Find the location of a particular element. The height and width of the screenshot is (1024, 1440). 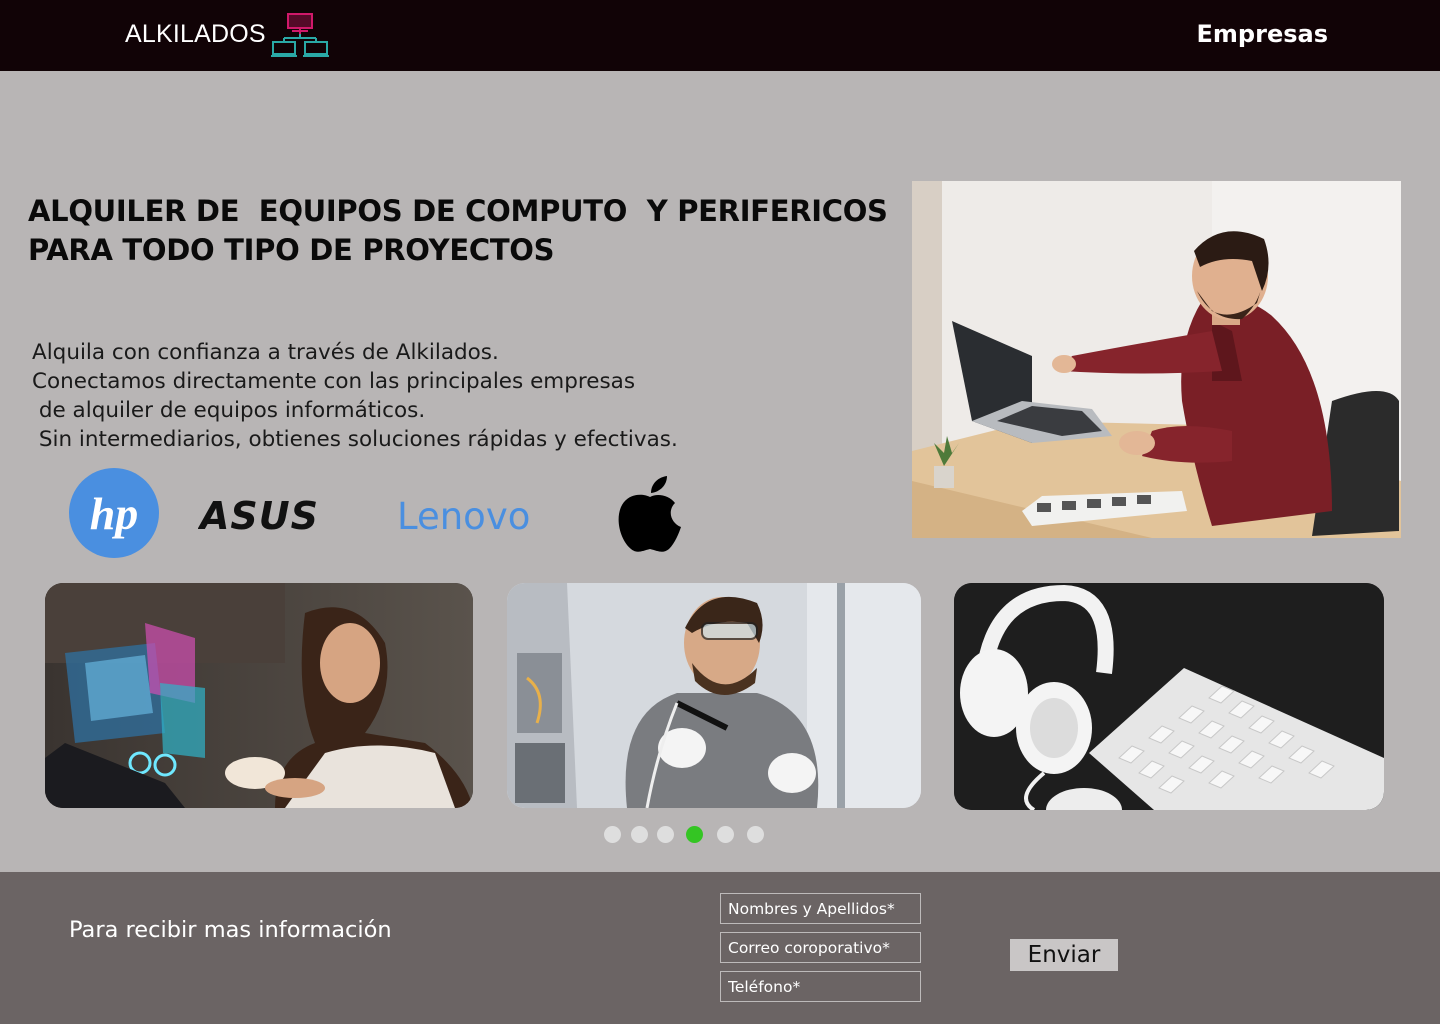

headphones-and-keyboard-photo is located at coordinates (1169, 696).